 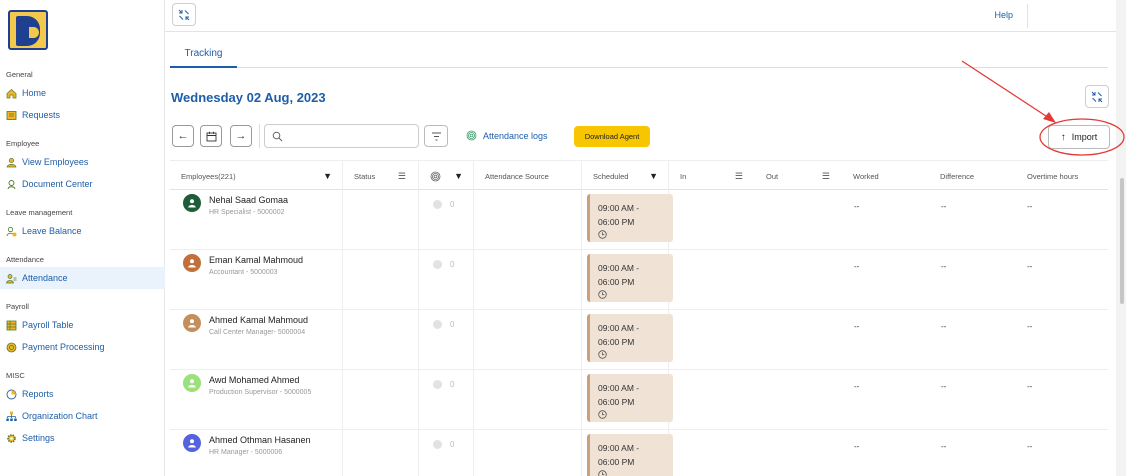 I want to click on filter-button, so click(x=436, y=136).